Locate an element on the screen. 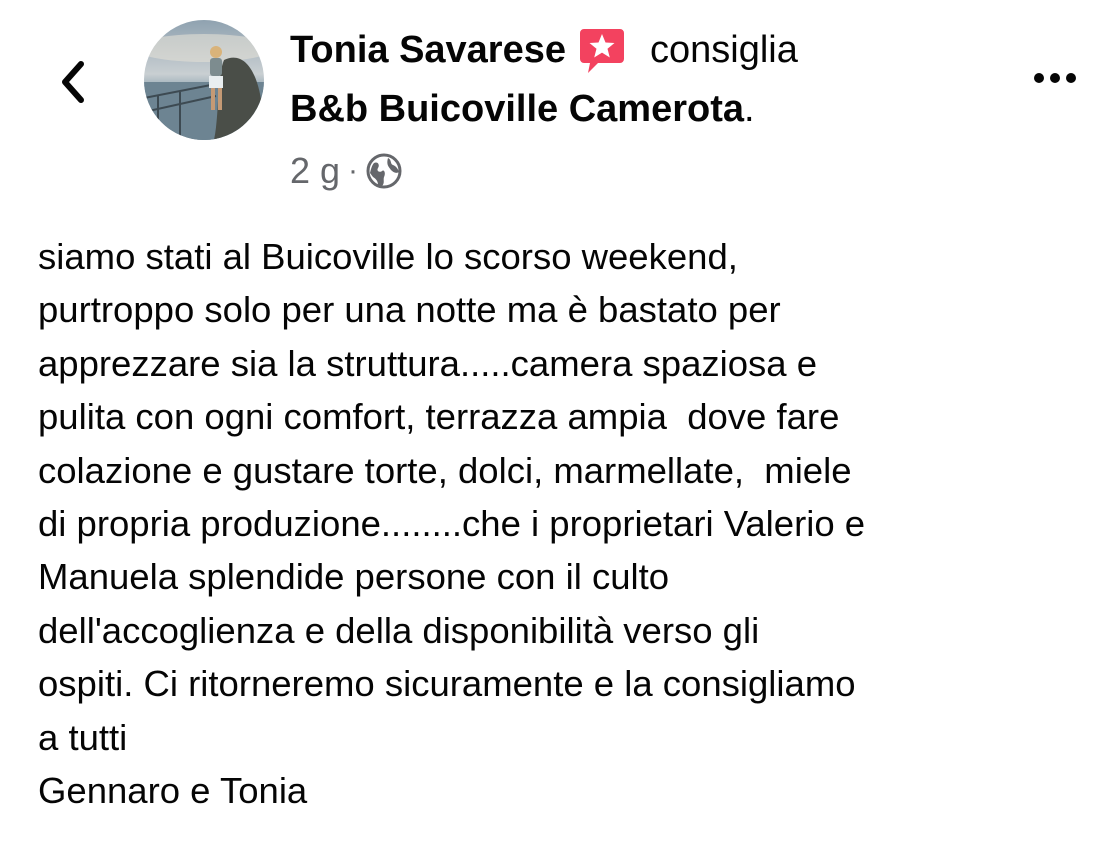 The width and height of the screenshot is (1115, 844). avatar-photo is located at coordinates (204, 80).